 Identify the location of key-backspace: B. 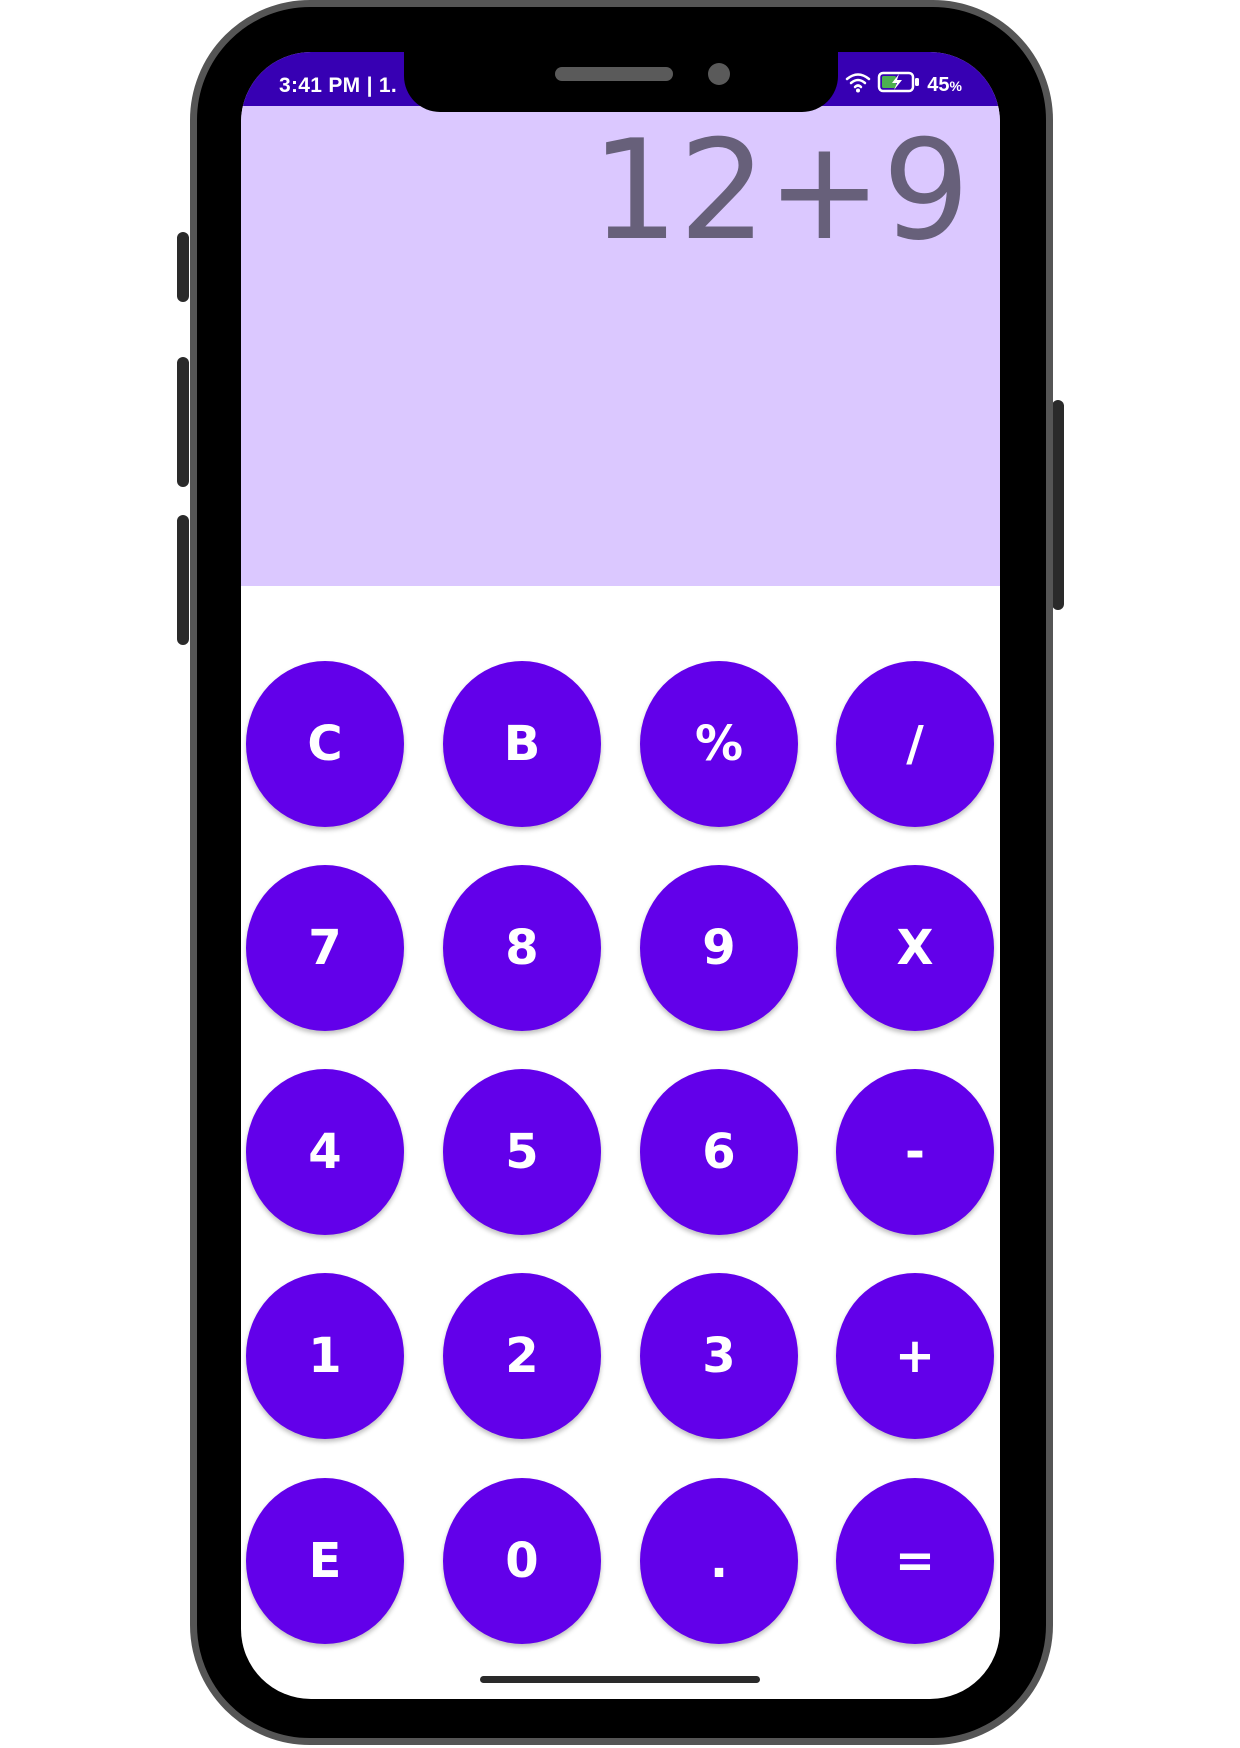
(522, 744).